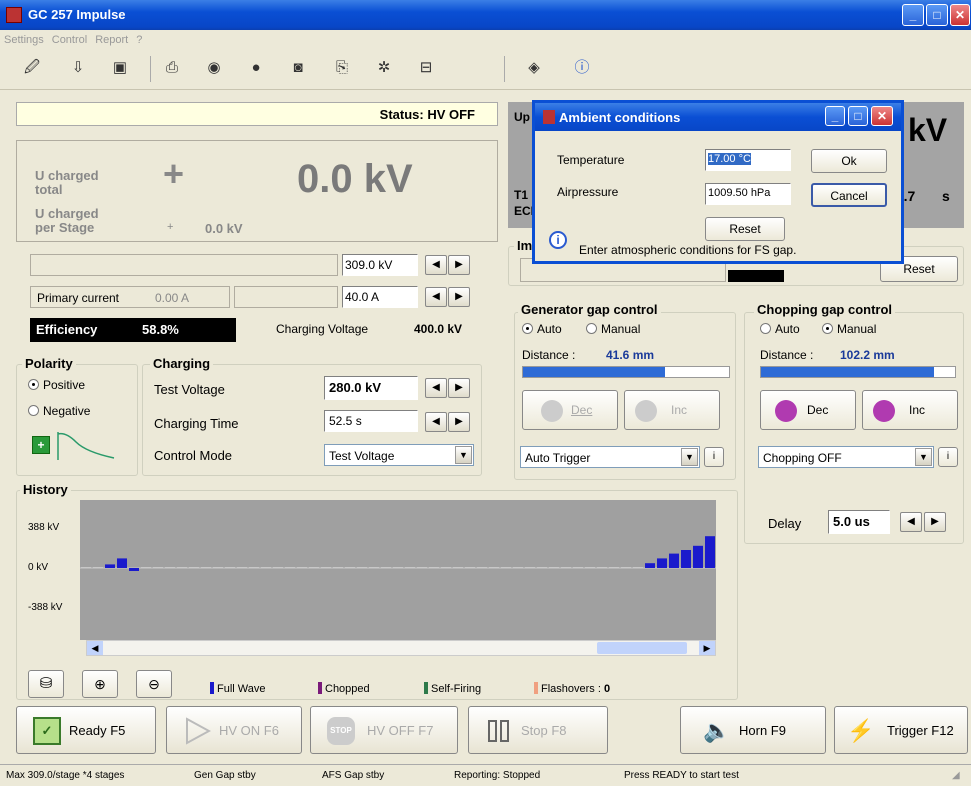 The image size is (971, 786). What do you see at coordinates (384, 730) in the screenshot?
I see `hv-off-button: STOP HV OFF F7` at bounding box center [384, 730].